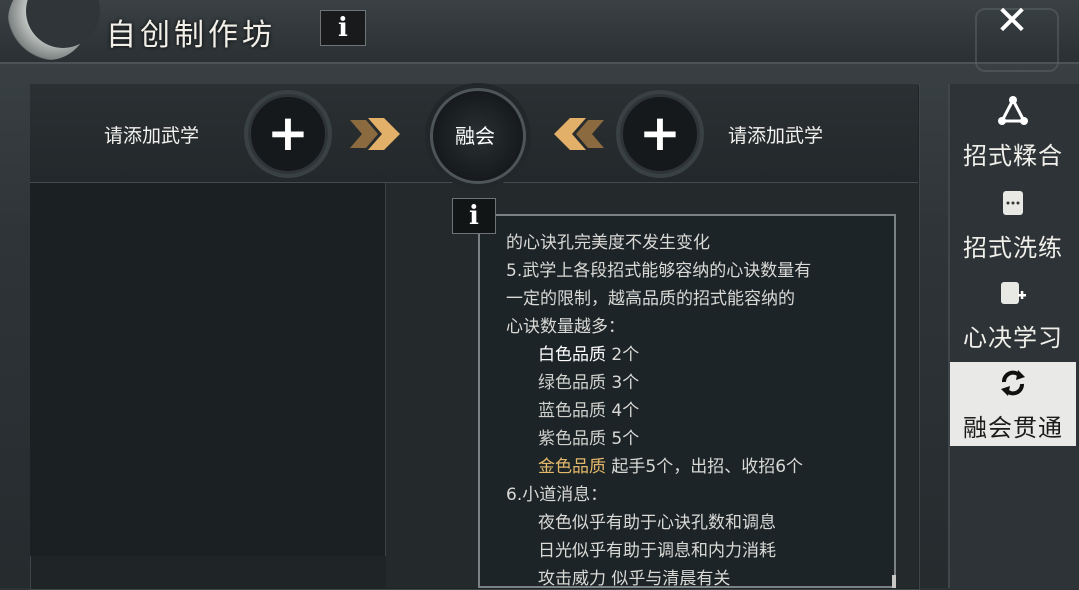 The width and height of the screenshot is (1079, 590). Describe the element at coordinates (894, 581) in the screenshot. I see `tooltip-scrollbar` at that location.